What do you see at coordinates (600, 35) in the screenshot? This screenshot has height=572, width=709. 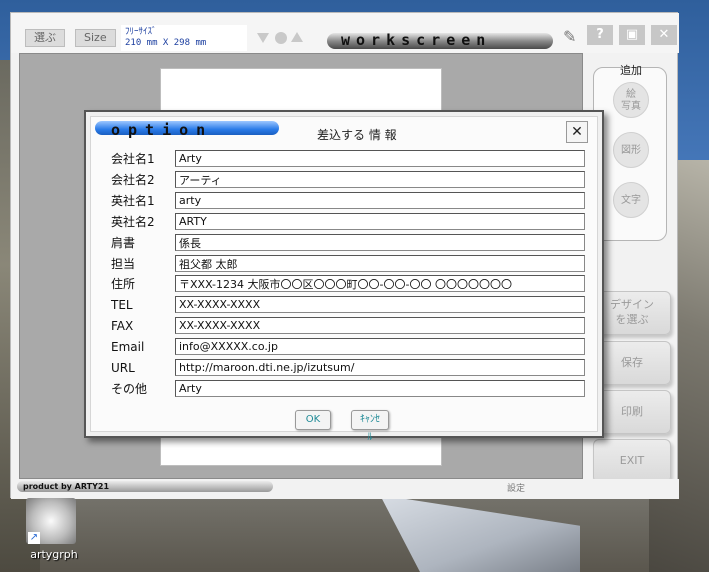 I see `help-button: ?` at bounding box center [600, 35].